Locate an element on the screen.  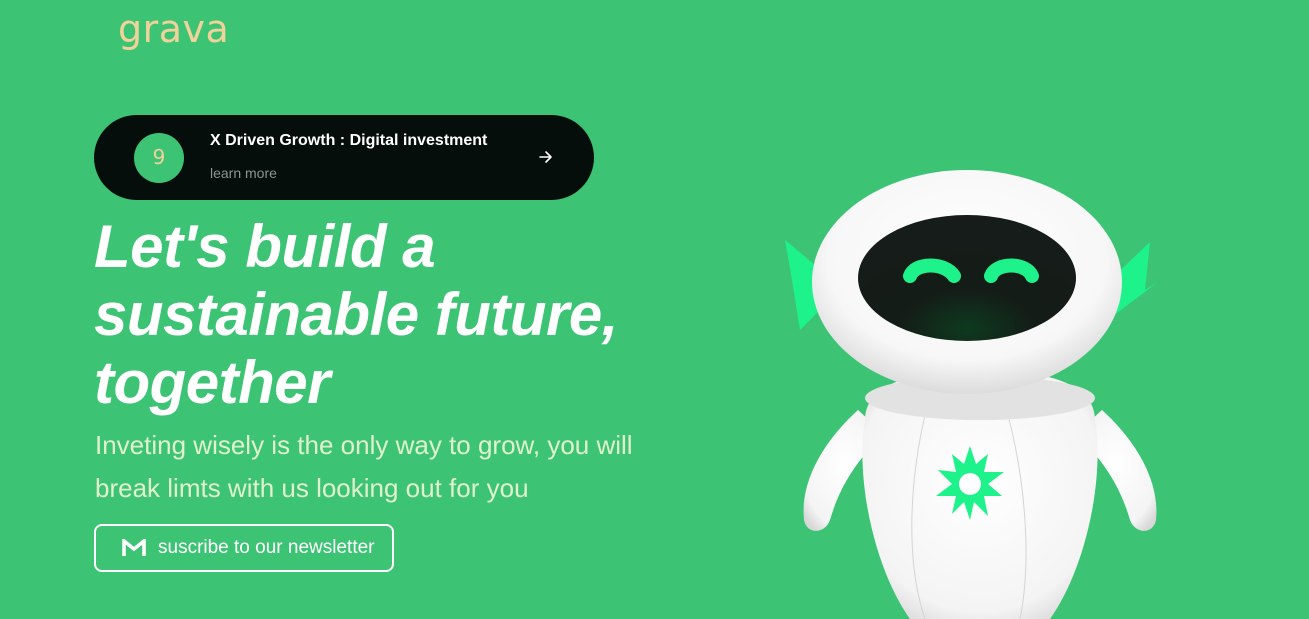
headline-line: Let's build a is located at coordinates (265, 246).